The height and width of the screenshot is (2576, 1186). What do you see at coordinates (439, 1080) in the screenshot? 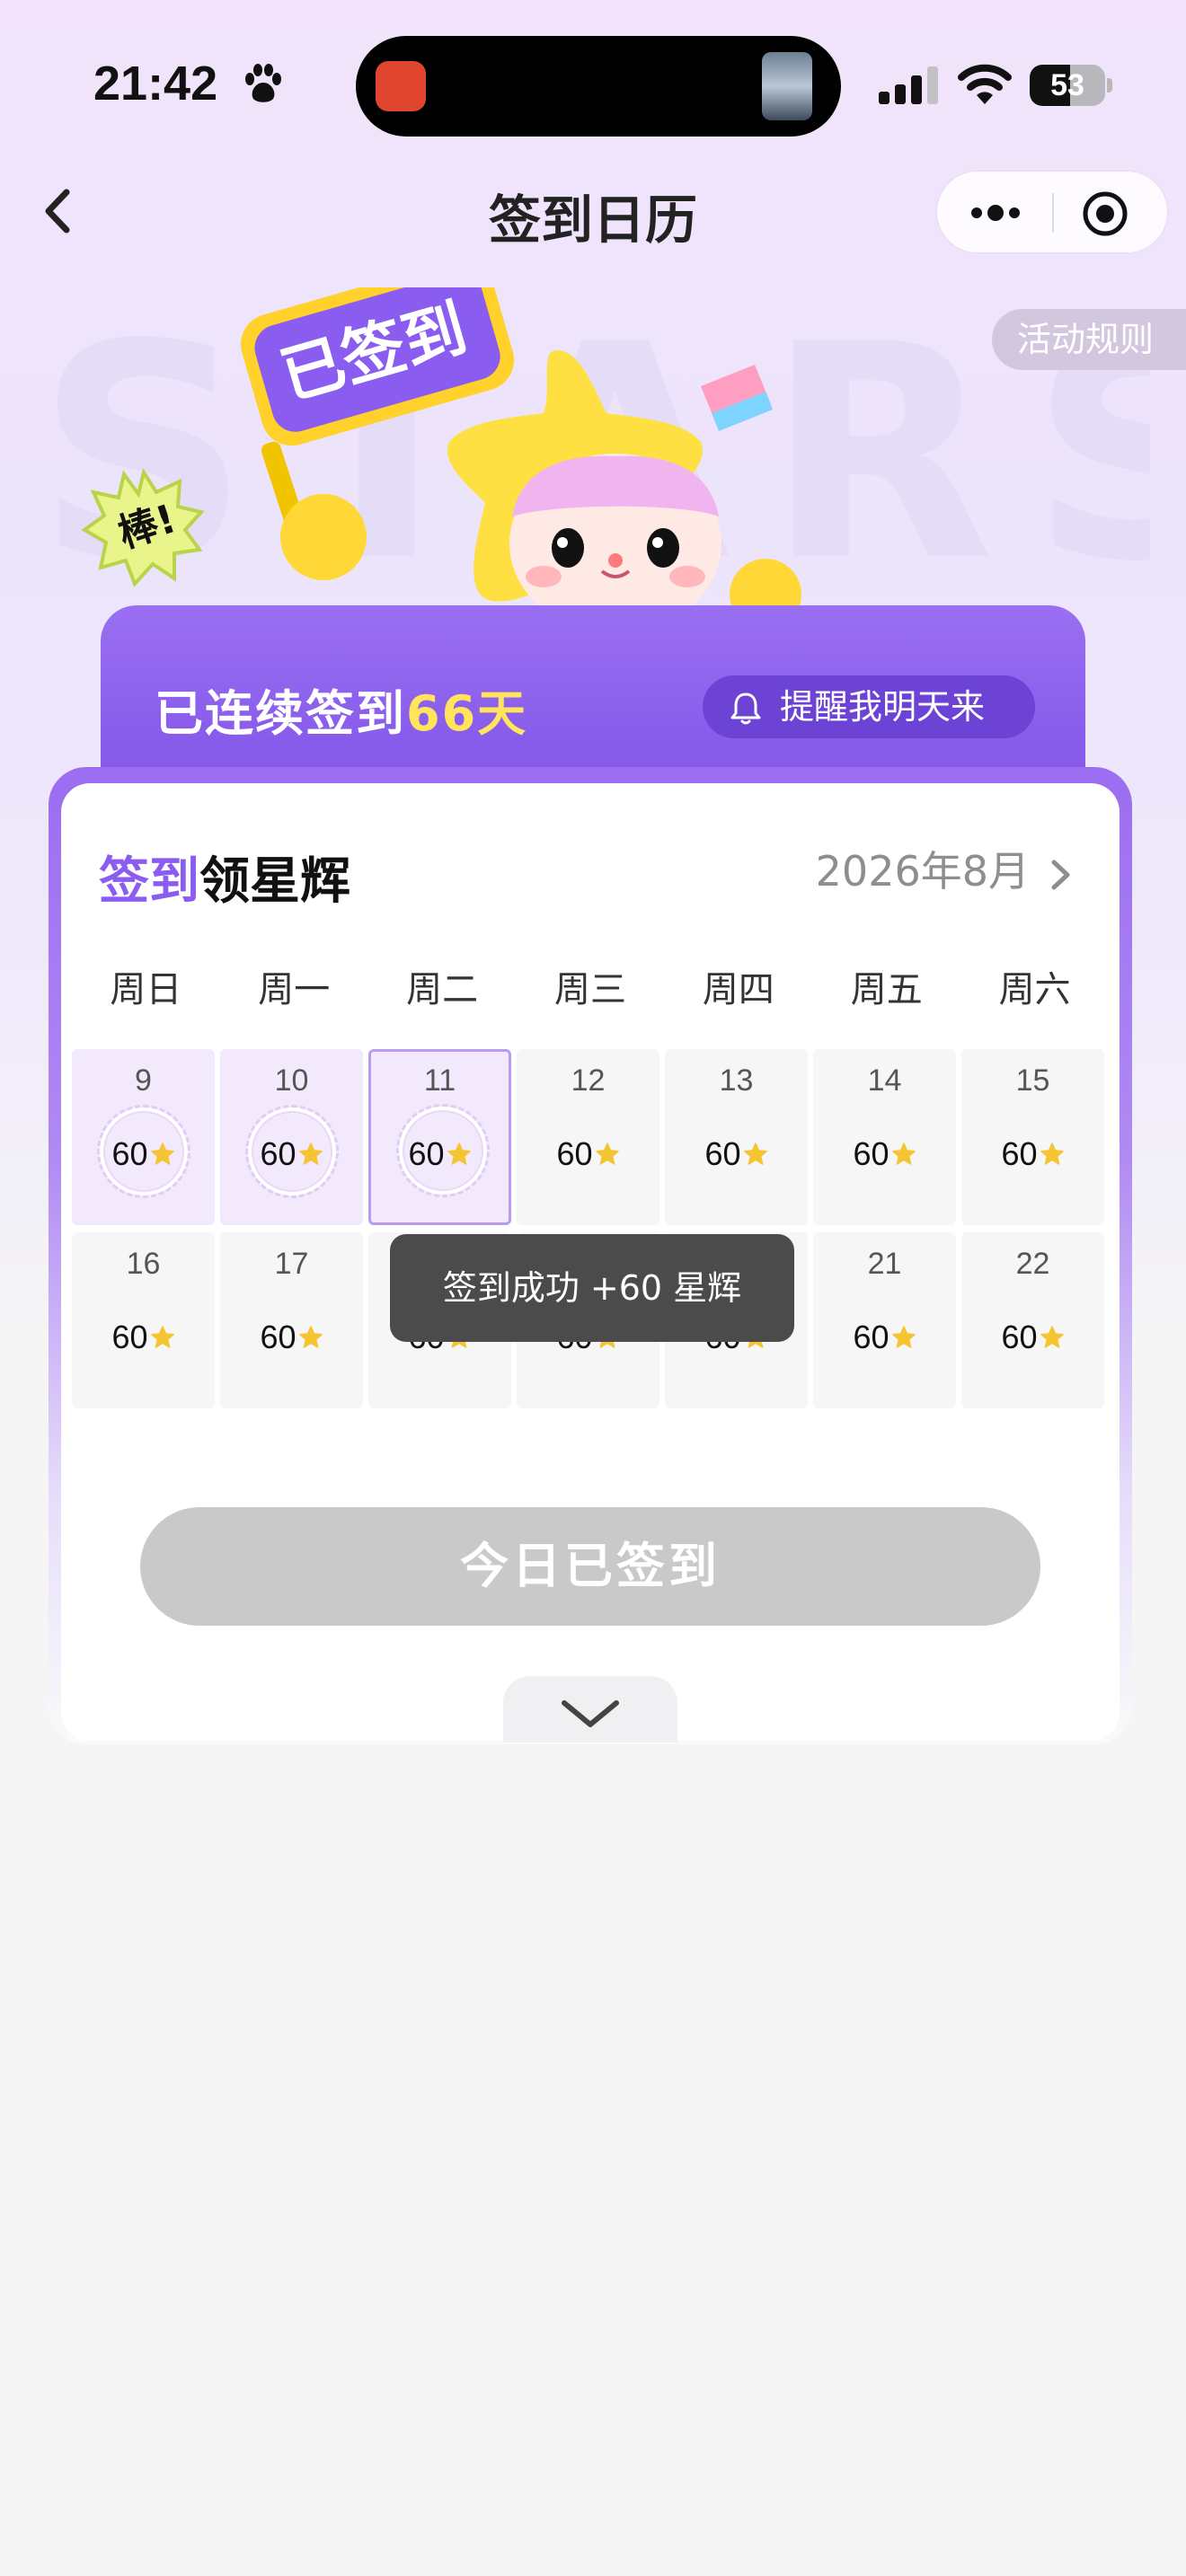
I see `day-number: 11` at bounding box center [439, 1080].